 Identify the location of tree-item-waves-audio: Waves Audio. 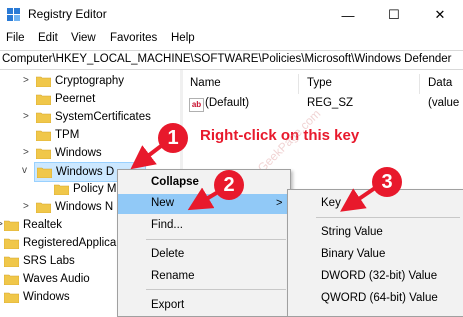
(47, 279).